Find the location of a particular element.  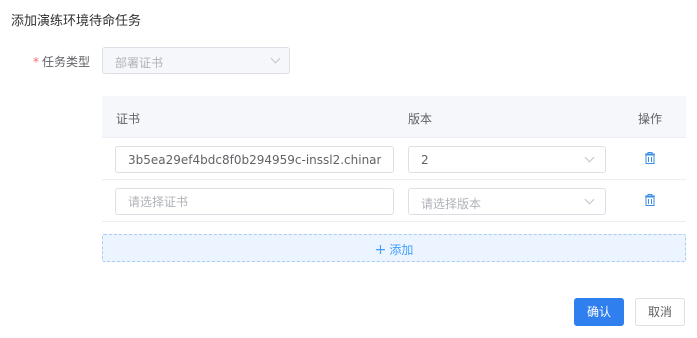

version-select: 请选择版本 is located at coordinates (507, 201).